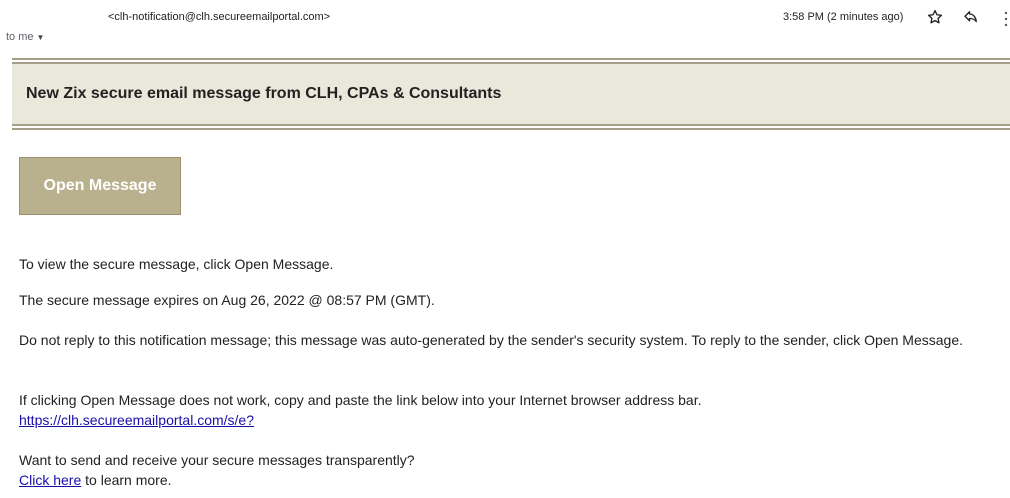  I want to click on timestamp: 3:58 PM (2 minutes ago), so click(843, 17).